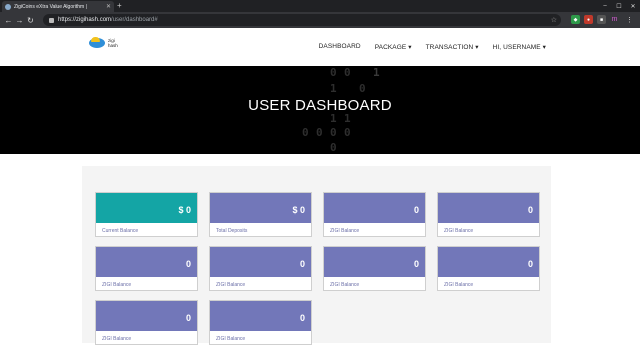  What do you see at coordinates (554, 20) in the screenshot?
I see `bookmark-star-icon: ☆` at bounding box center [554, 20].